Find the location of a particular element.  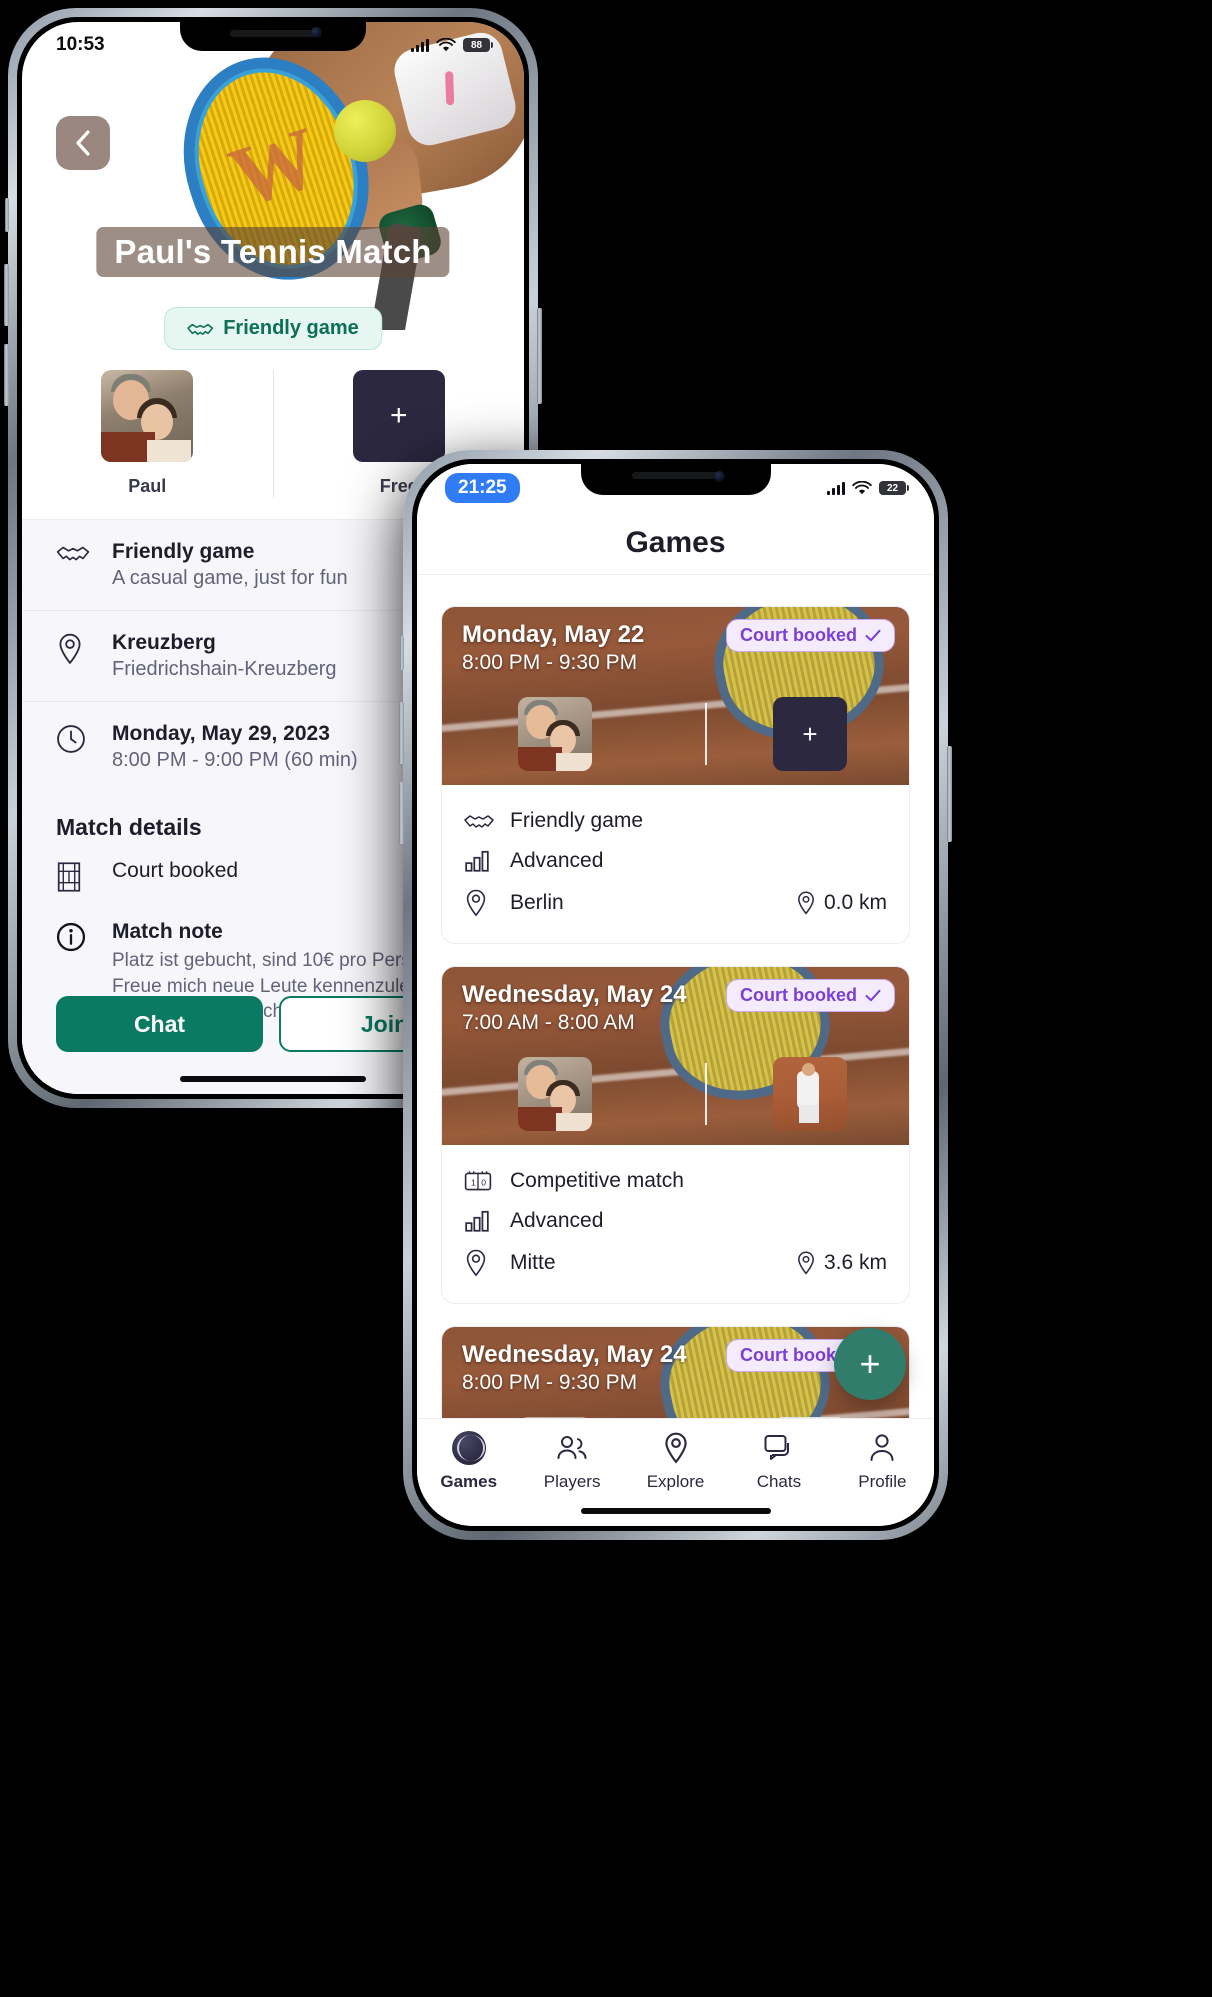

meta-game-type: 1 0 Competitive match is located at coordinates (675, 1181).